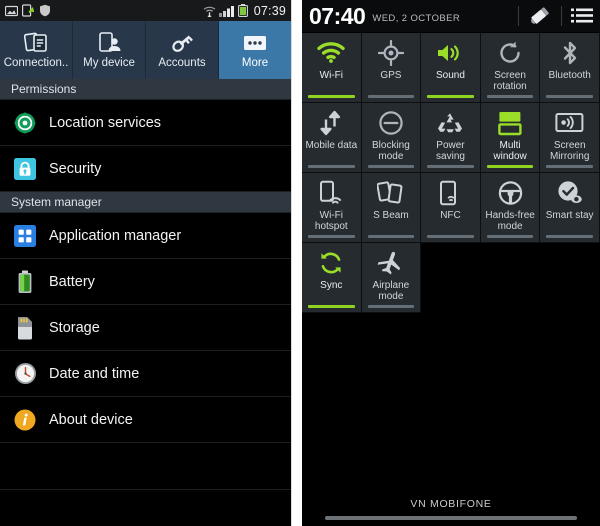 The height and width of the screenshot is (526, 600). What do you see at coordinates (94, 373) in the screenshot?
I see `settings-item-label: Date and time` at bounding box center [94, 373].